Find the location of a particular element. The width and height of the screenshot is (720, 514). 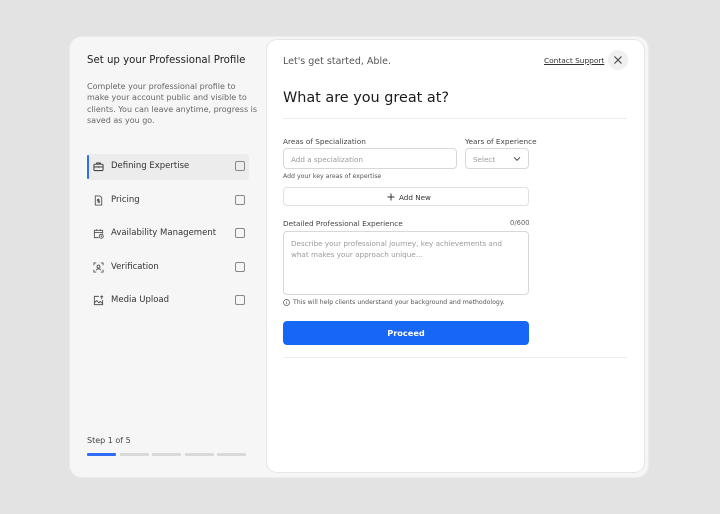

step-verification: Verification is located at coordinates (168, 268).